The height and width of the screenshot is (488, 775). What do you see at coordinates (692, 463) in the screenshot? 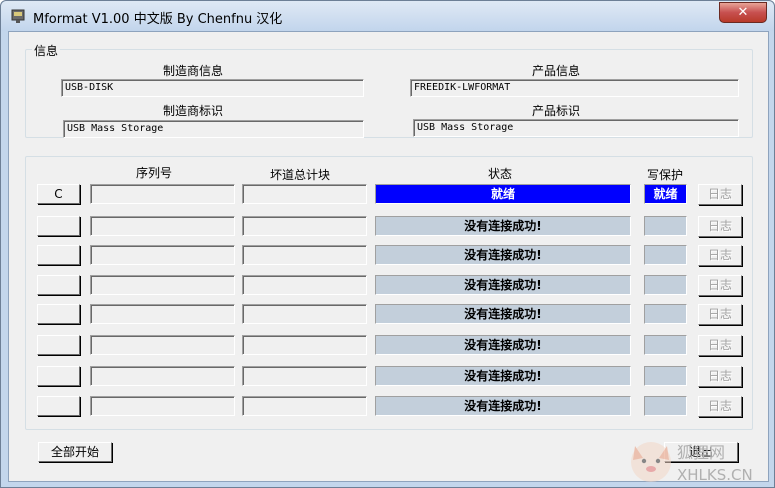
I see `watermark-logo: 狐狸网 XHLKS.CN` at bounding box center [692, 463].